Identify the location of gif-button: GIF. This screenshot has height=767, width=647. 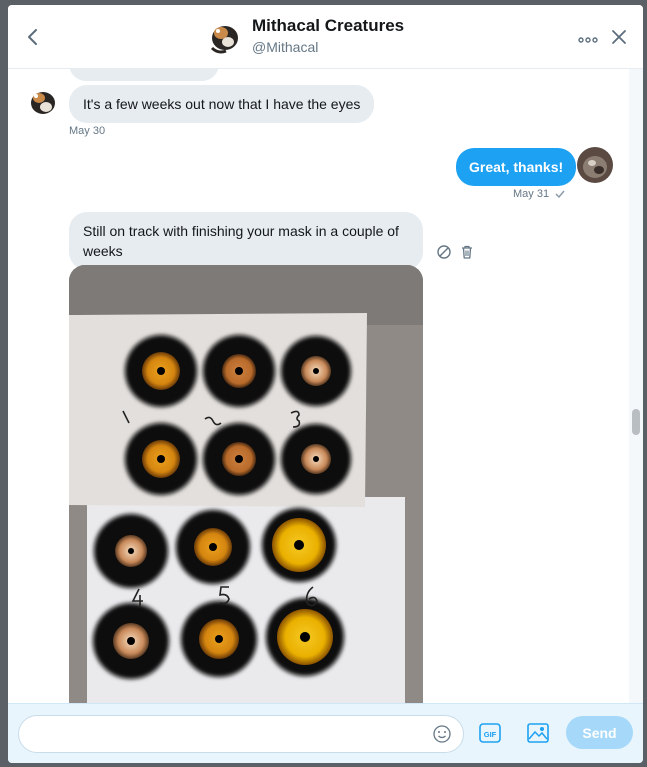
(490, 733).